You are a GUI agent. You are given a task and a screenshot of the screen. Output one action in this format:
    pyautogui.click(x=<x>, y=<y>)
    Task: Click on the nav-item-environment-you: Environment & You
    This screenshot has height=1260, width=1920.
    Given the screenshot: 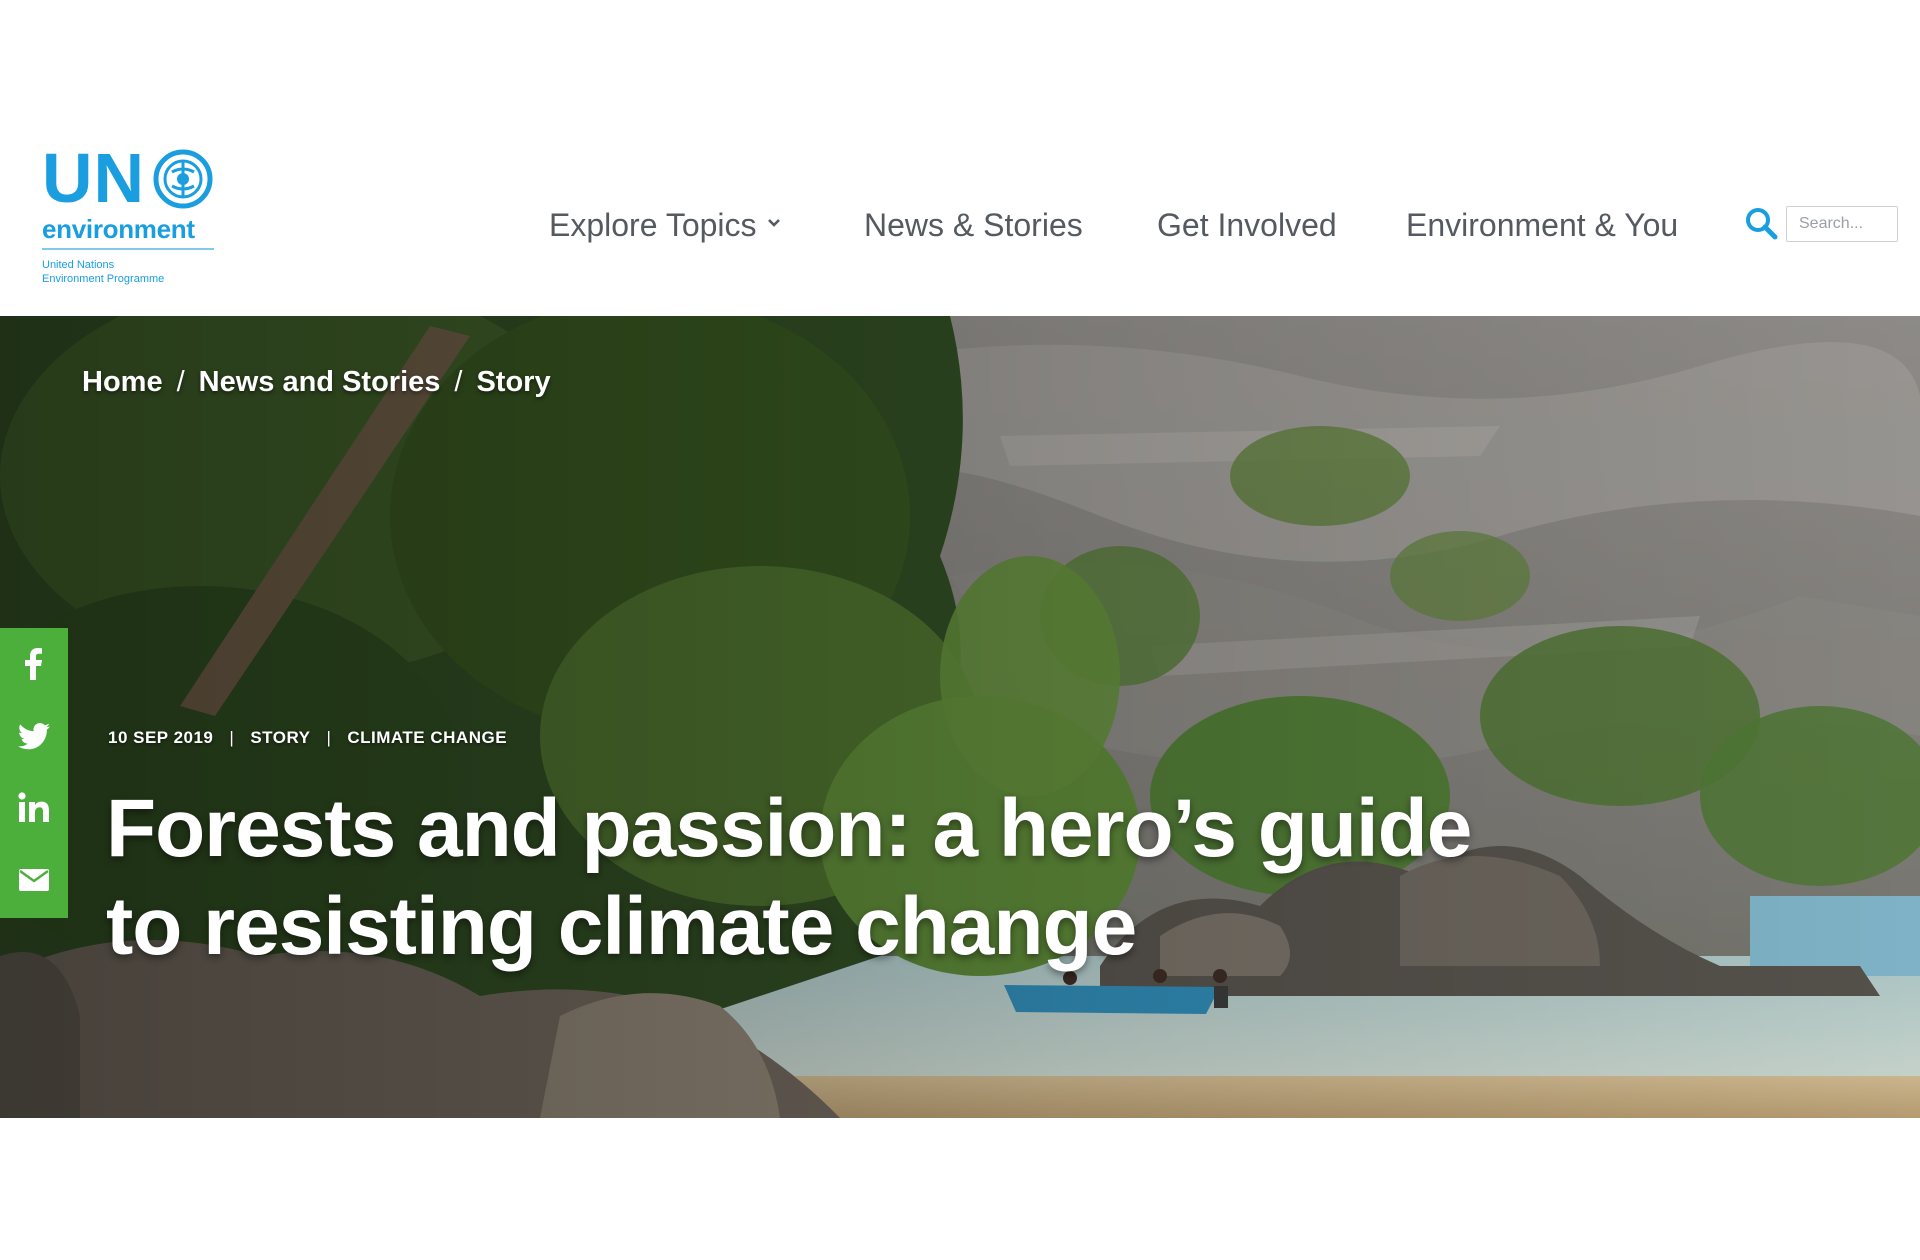 What is the action you would take?
    pyautogui.click(x=1542, y=225)
    